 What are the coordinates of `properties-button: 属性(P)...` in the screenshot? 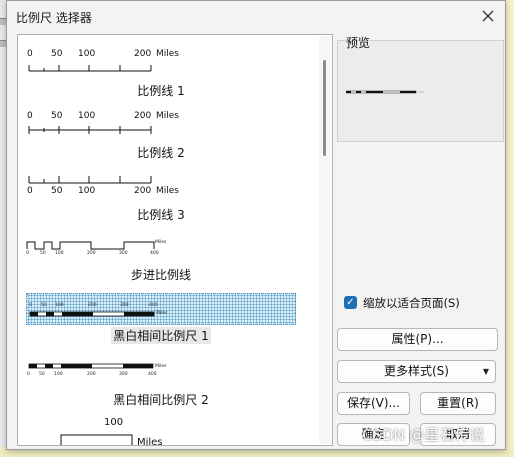 It's located at (417, 339).